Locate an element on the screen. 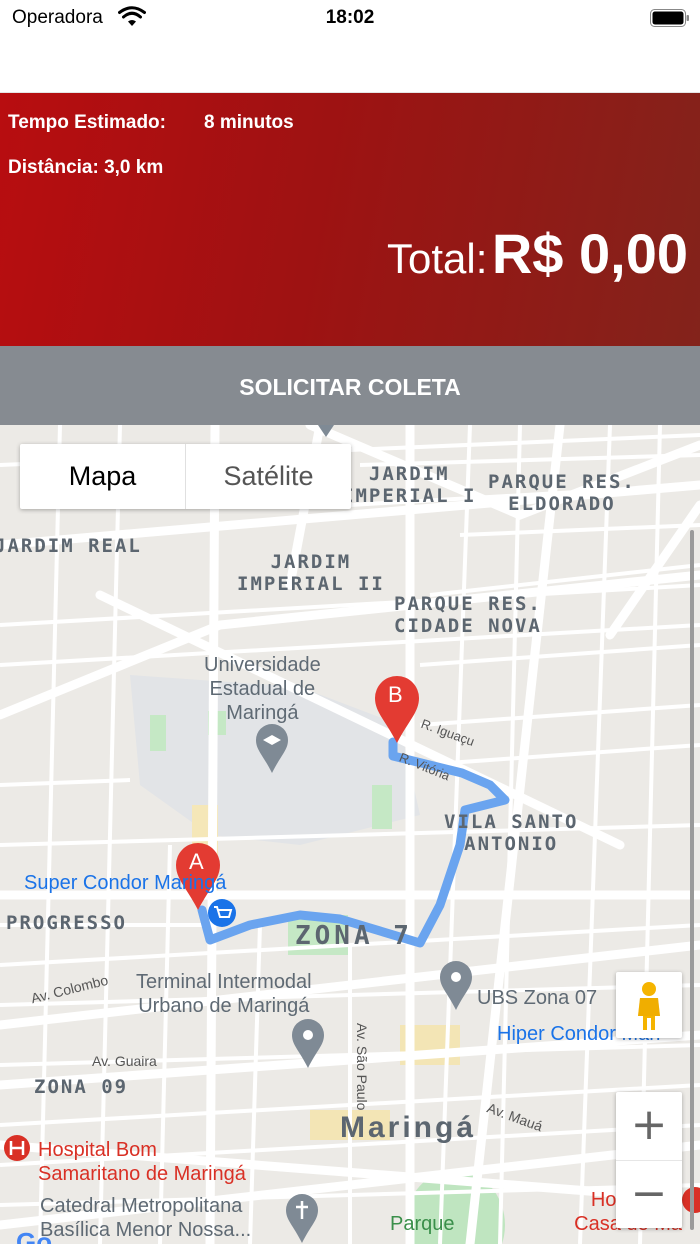 This screenshot has height=1244, width=700. super-condor-label: Super Condor Maringá is located at coordinates (125, 883).